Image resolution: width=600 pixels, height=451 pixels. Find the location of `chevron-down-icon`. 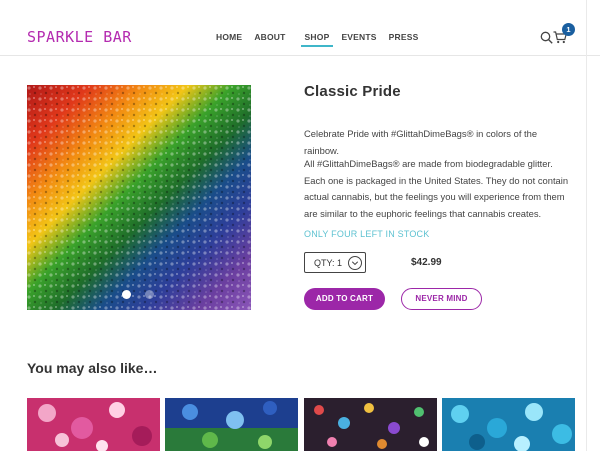

chevron-down-icon is located at coordinates (355, 263).